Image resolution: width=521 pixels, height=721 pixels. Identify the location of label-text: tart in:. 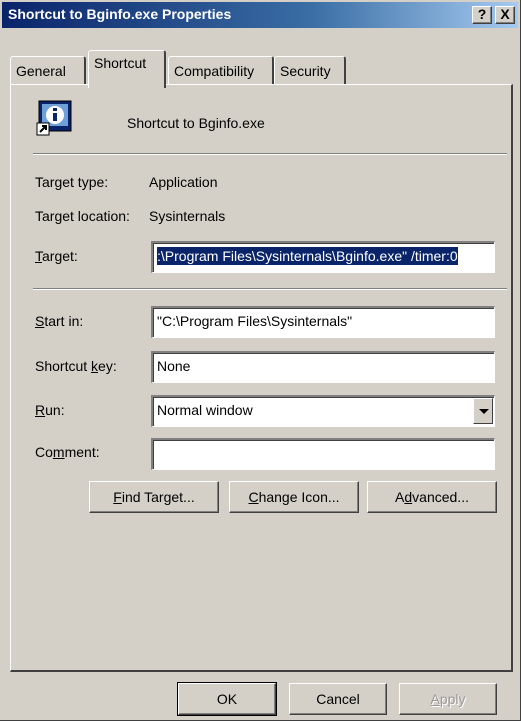
(64, 321).